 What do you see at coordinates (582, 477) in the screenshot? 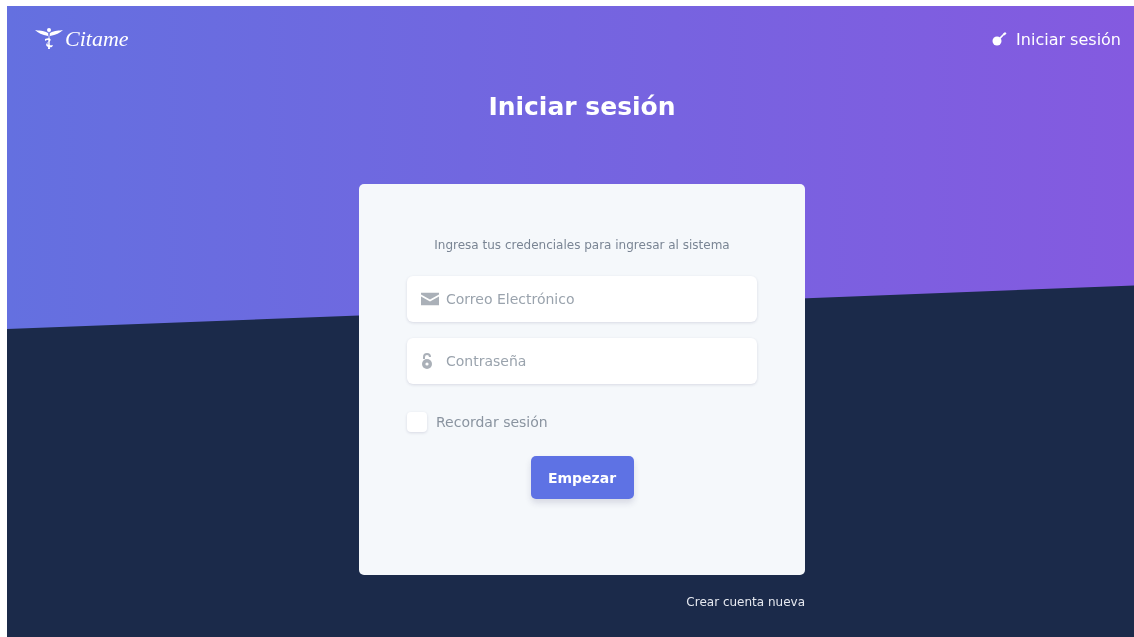
I see `submit-button: Empezar` at bounding box center [582, 477].